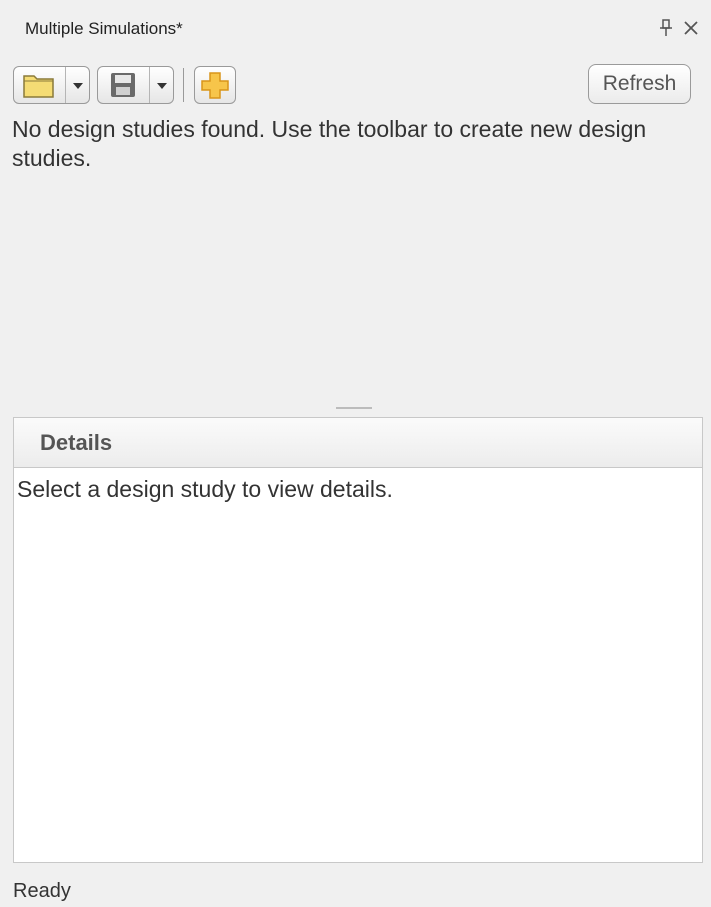 The image size is (711, 907). Describe the element at coordinates (183, 85) in the screenshot. I see `toolbar-separator` at that location.